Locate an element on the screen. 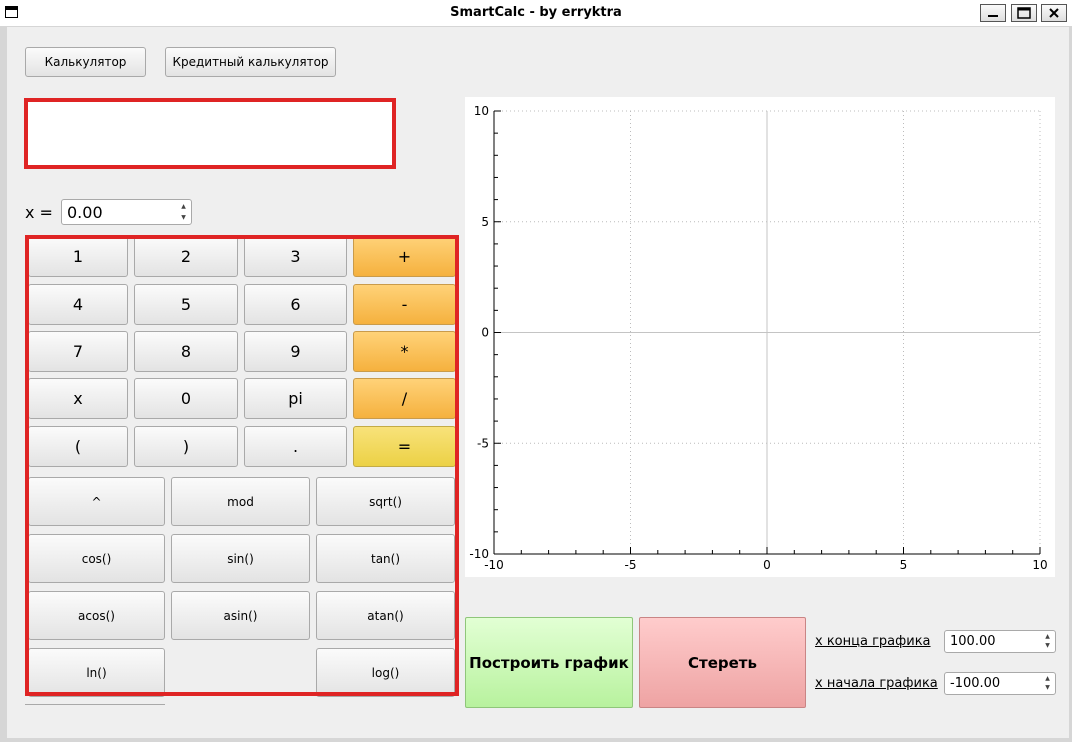 This screenshot has height=742, width=1072. key-button: 1 is located at coordinates (78, 256).